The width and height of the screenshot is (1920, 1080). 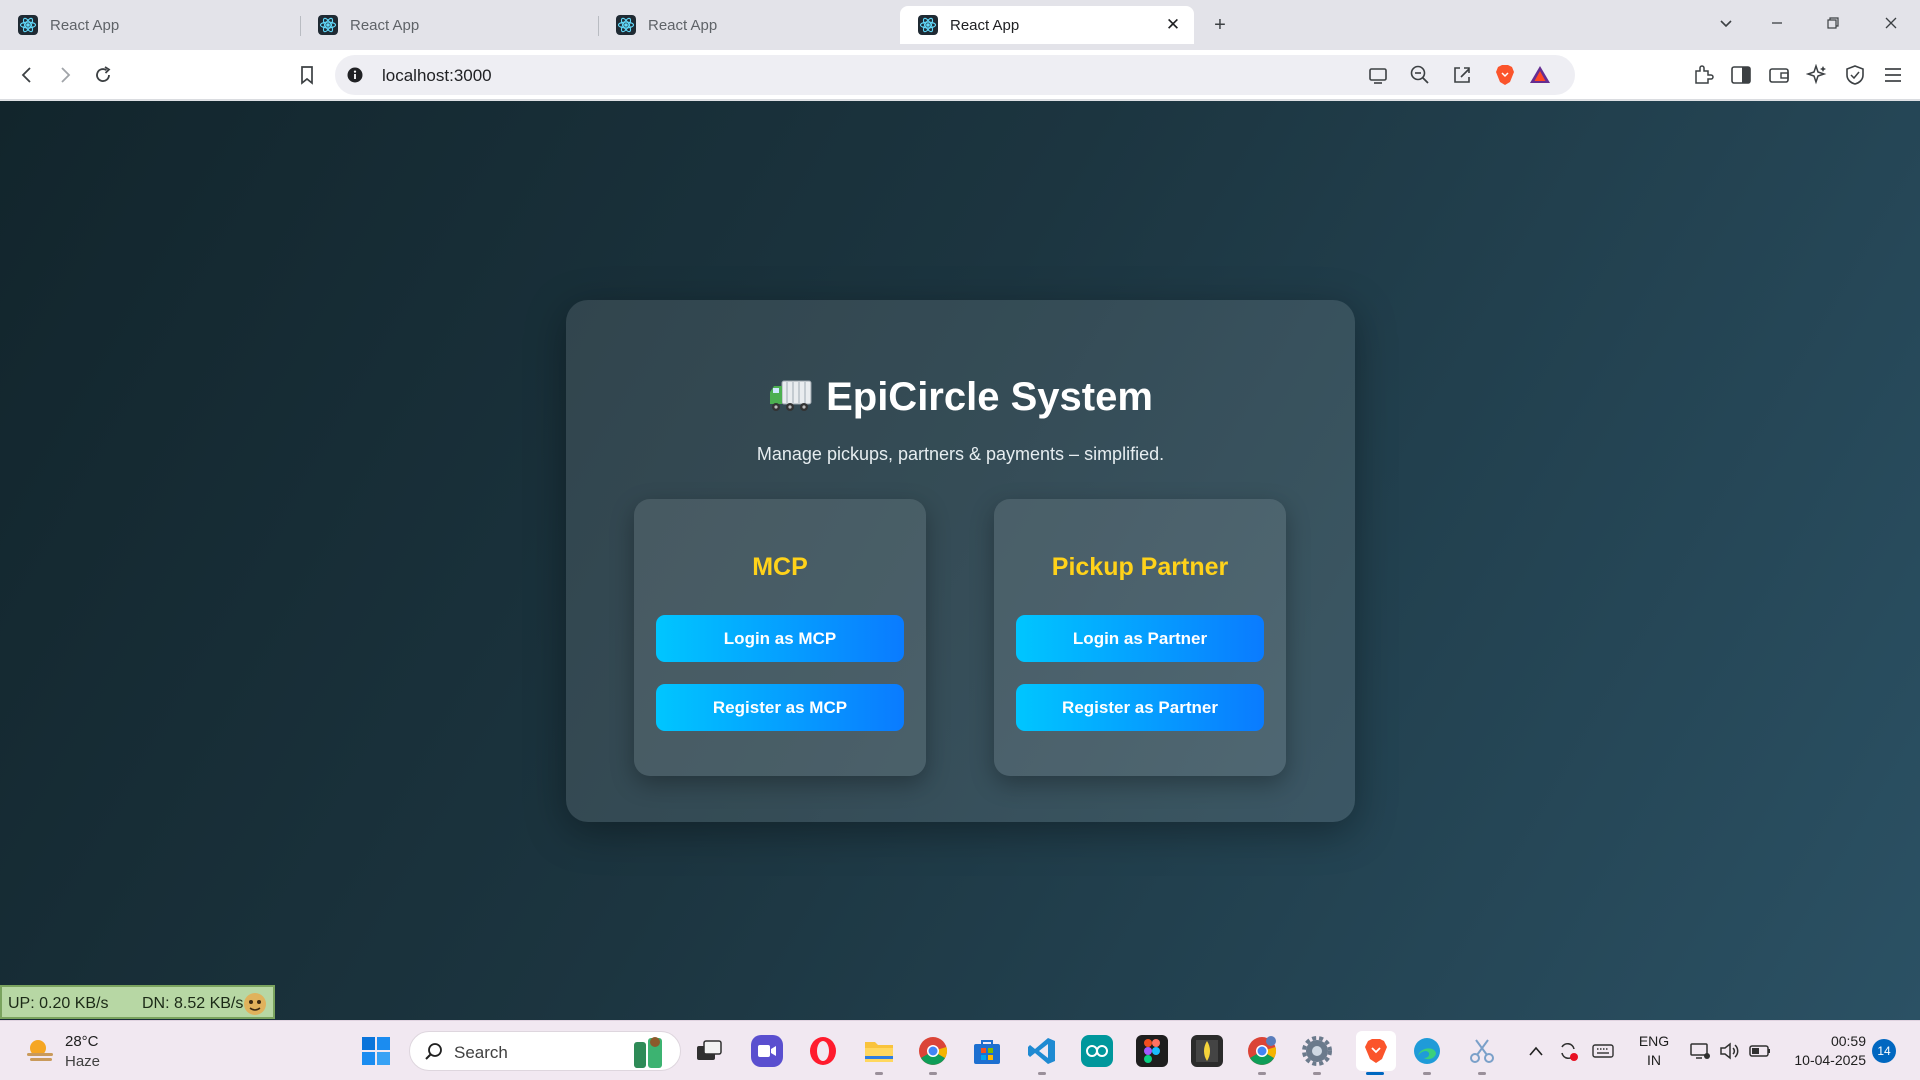 What do you see at coordinates (1140, 567) in the screenshot?
I see `pickup-partner-card-title: Pickup Partner` at bounding box center [1140, 567].